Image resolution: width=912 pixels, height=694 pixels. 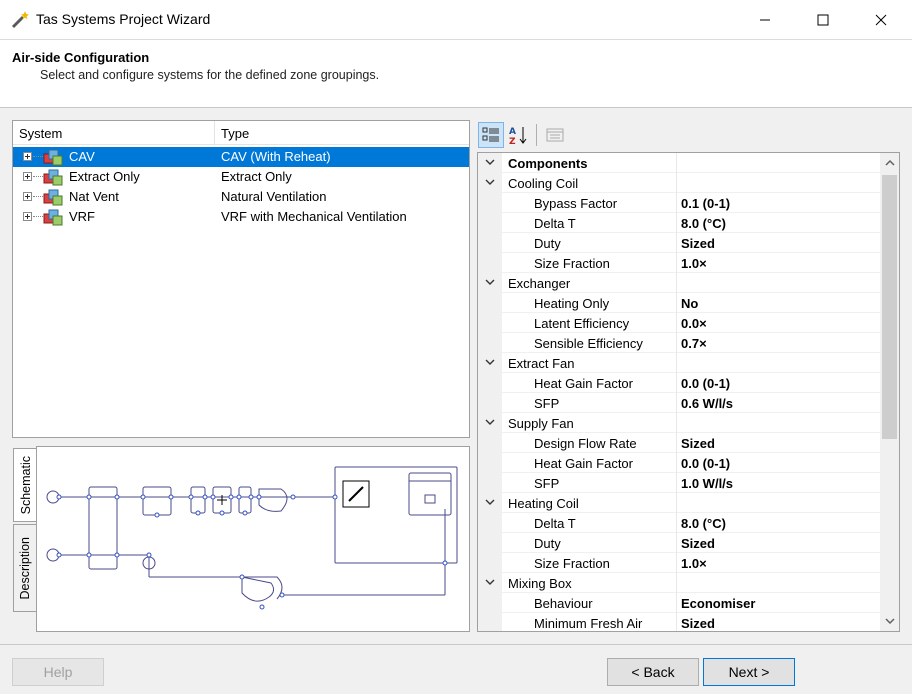 What do you see at coordinates (25, 485) in the screenshot?
I see `tab-schematic: Schematic` at bounding box center [25, 485].